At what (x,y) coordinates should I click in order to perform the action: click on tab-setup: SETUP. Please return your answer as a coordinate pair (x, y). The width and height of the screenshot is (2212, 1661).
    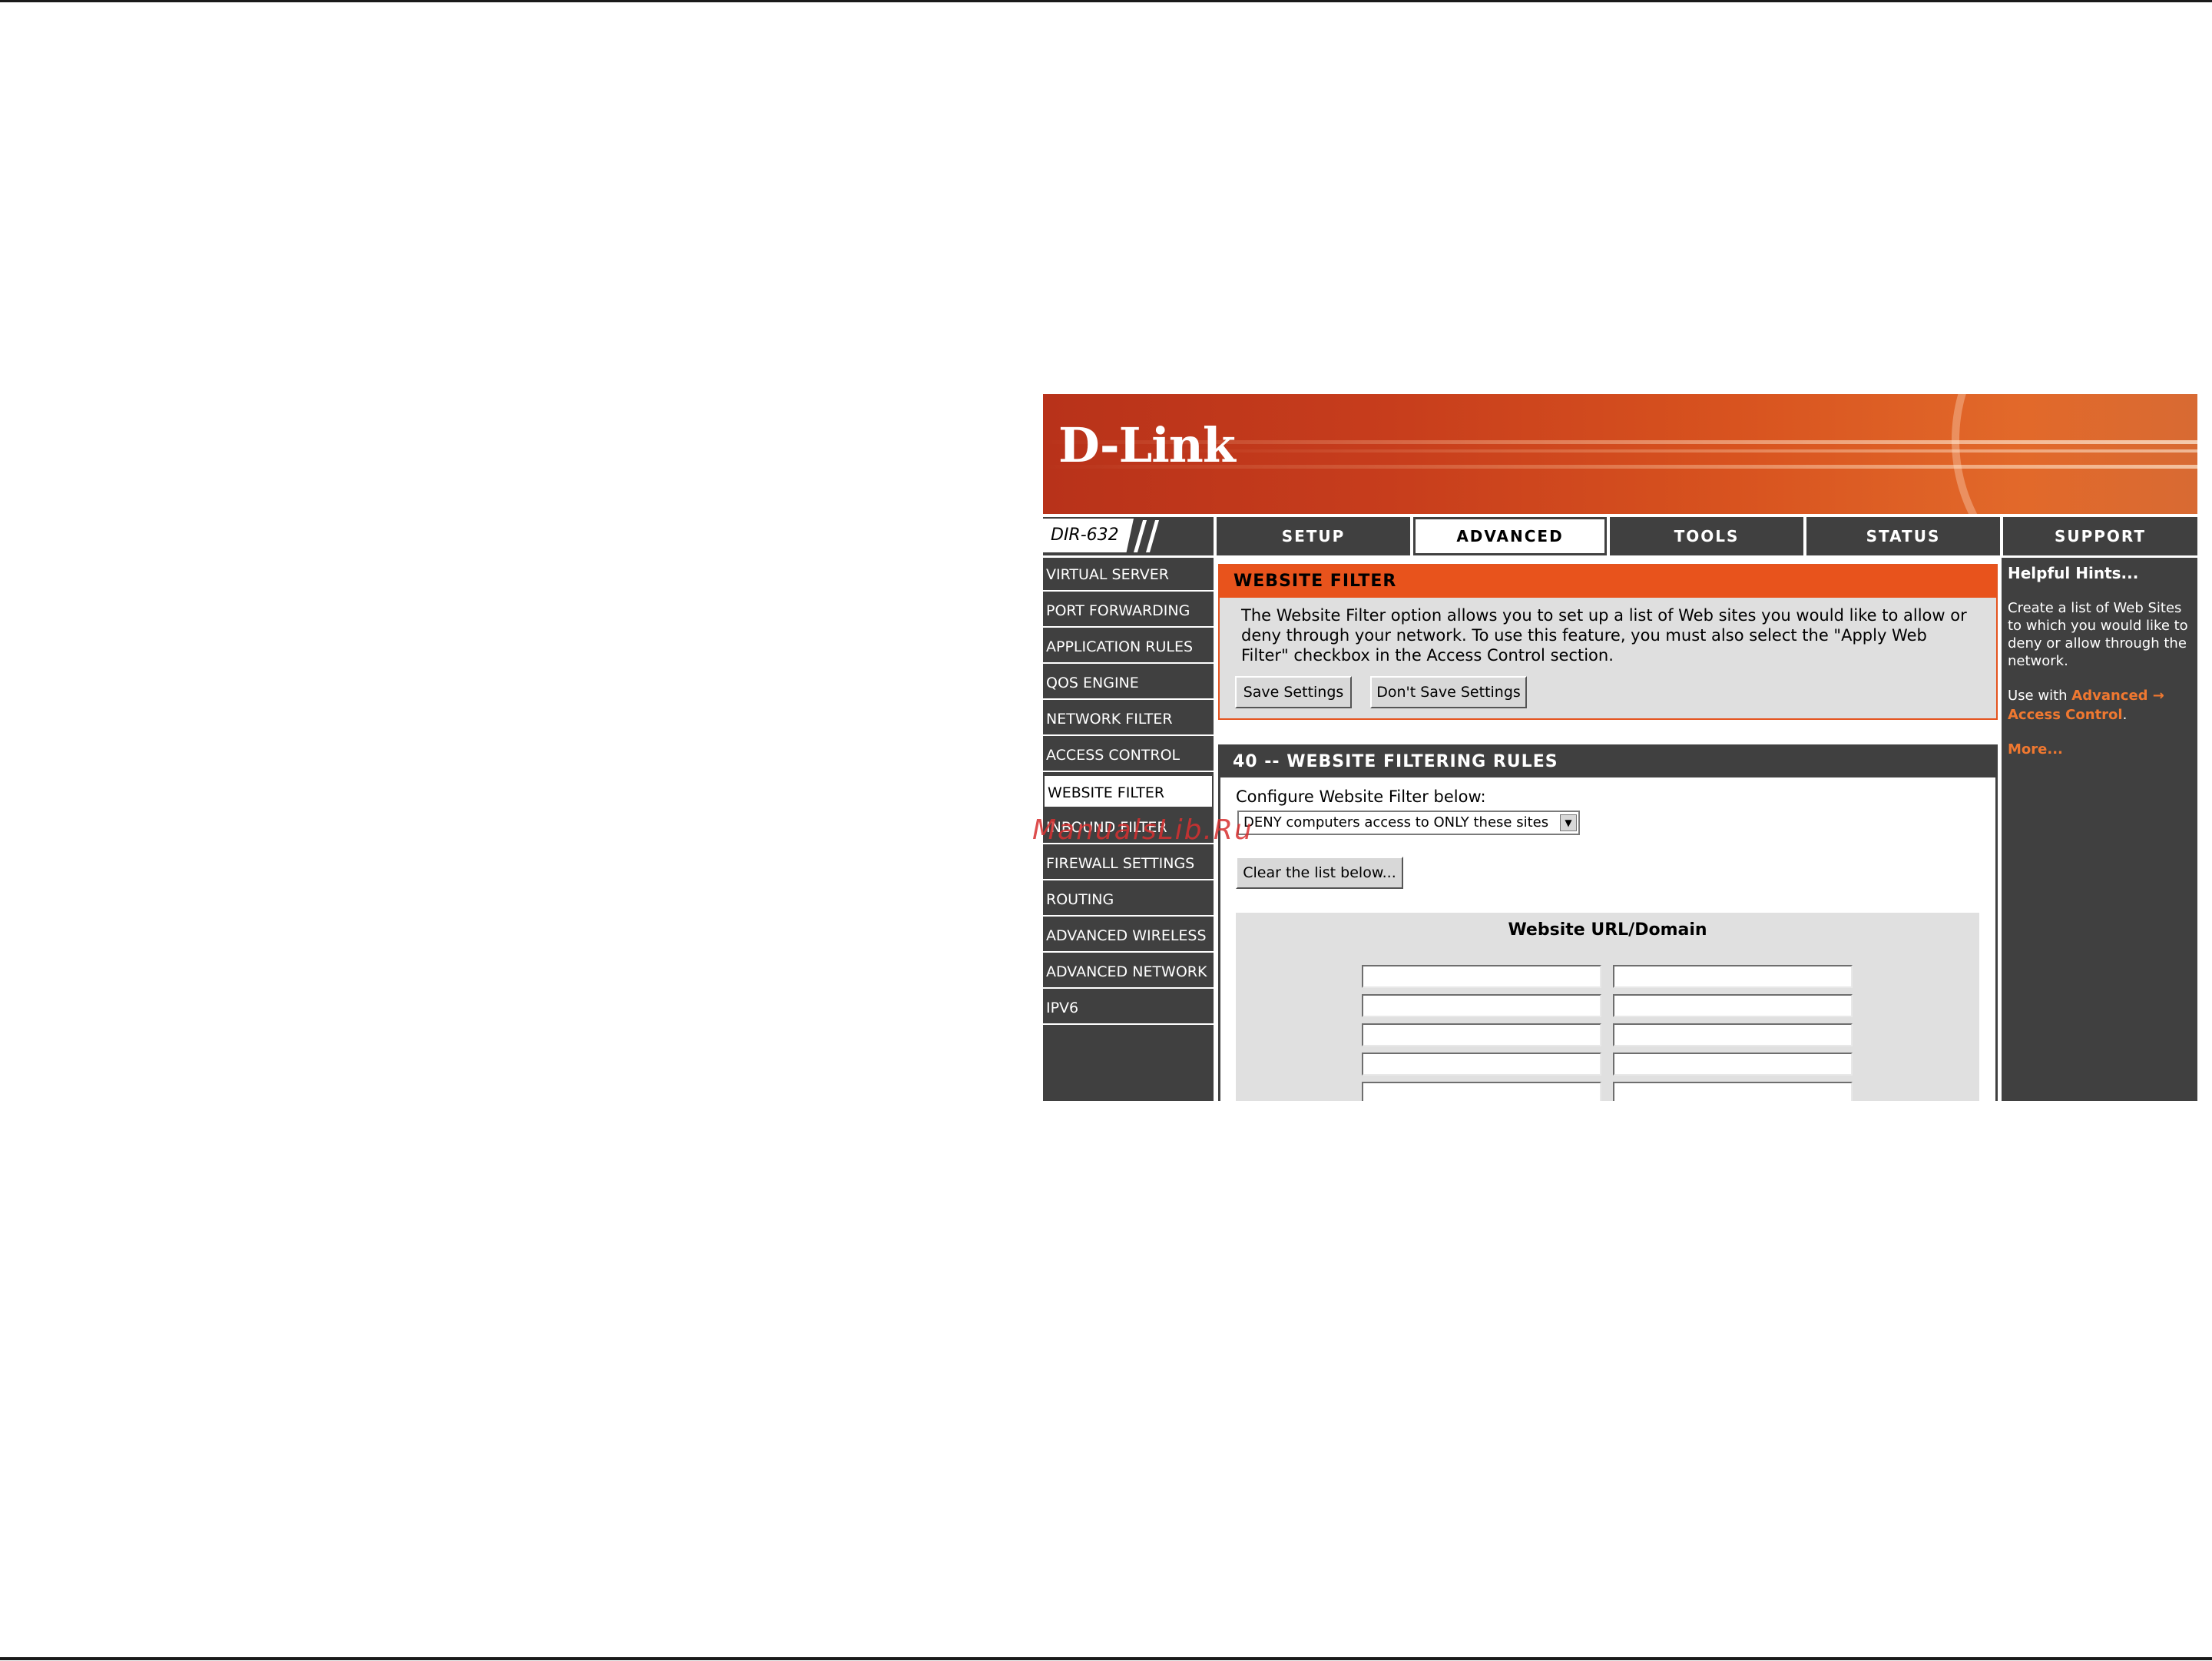
    Looking at the image, I should click on (1313, 536).